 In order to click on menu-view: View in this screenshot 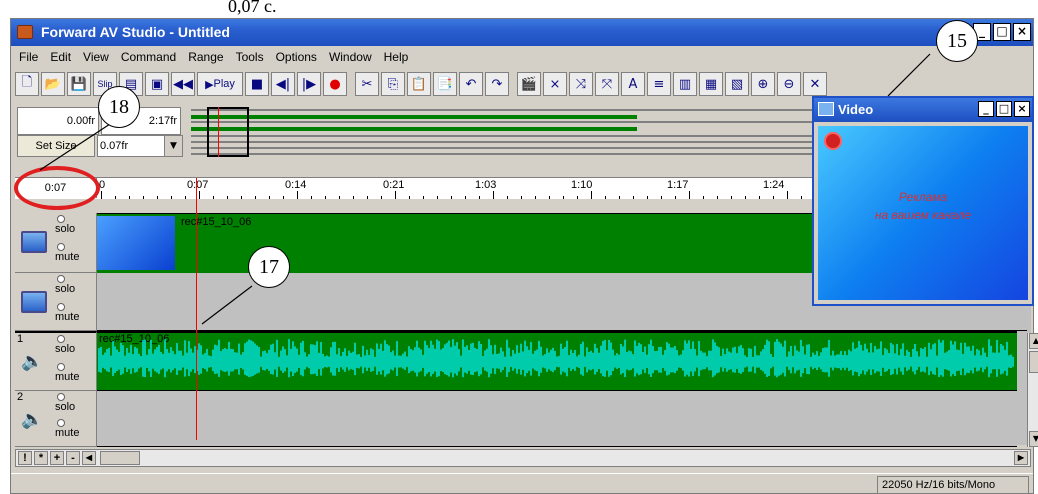, I will do `click(96, 57)`.